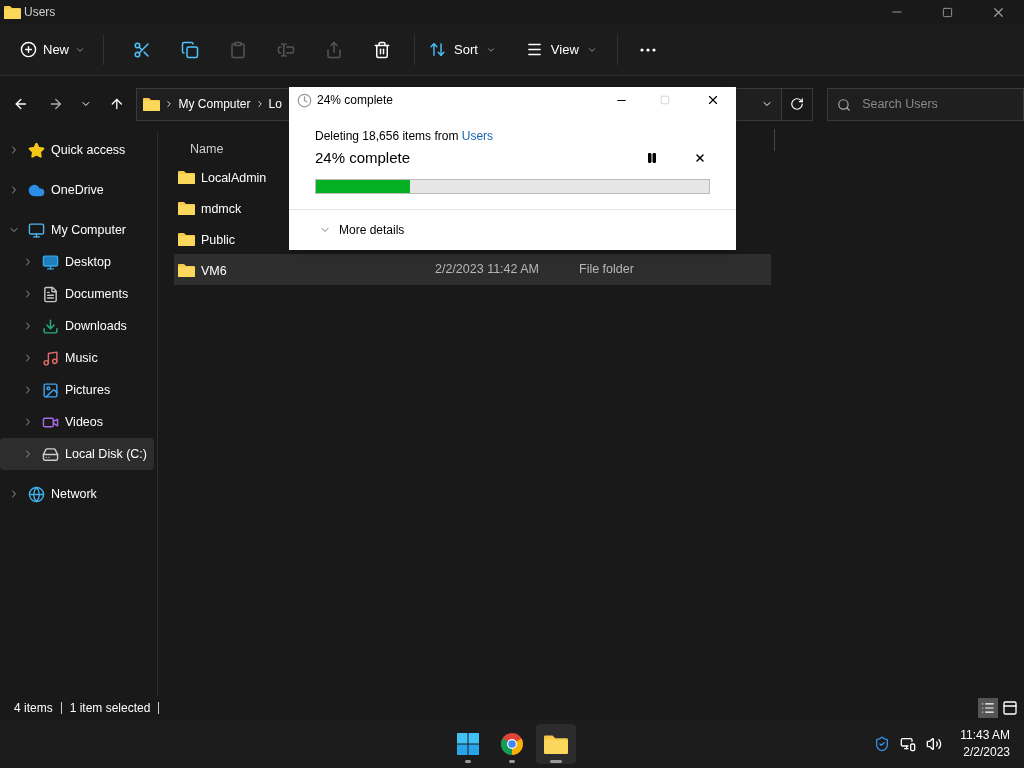 Image resolution: width=1024 pixels, height=768 pixels. Describe the element at coordinates (88, 390) in the screenshot. I see `sidebar-label: Pictures` at that location.